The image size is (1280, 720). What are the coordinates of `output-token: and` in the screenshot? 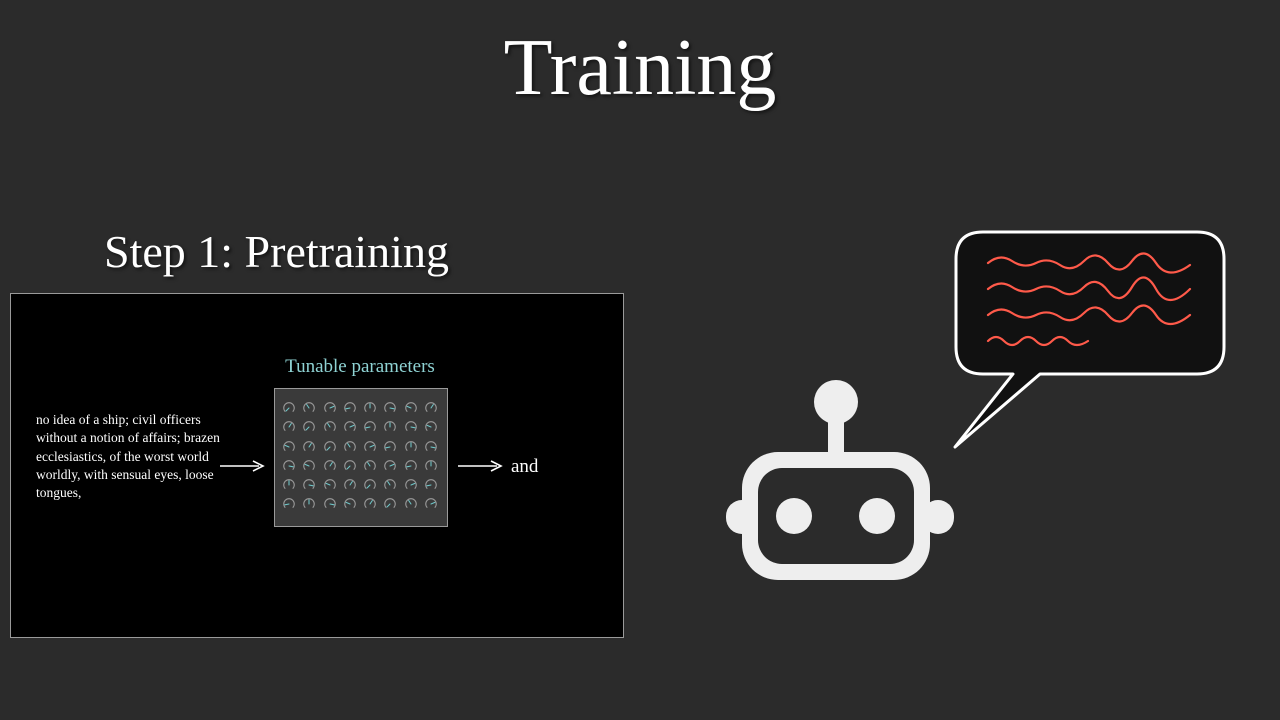 It's located at (525, 466).